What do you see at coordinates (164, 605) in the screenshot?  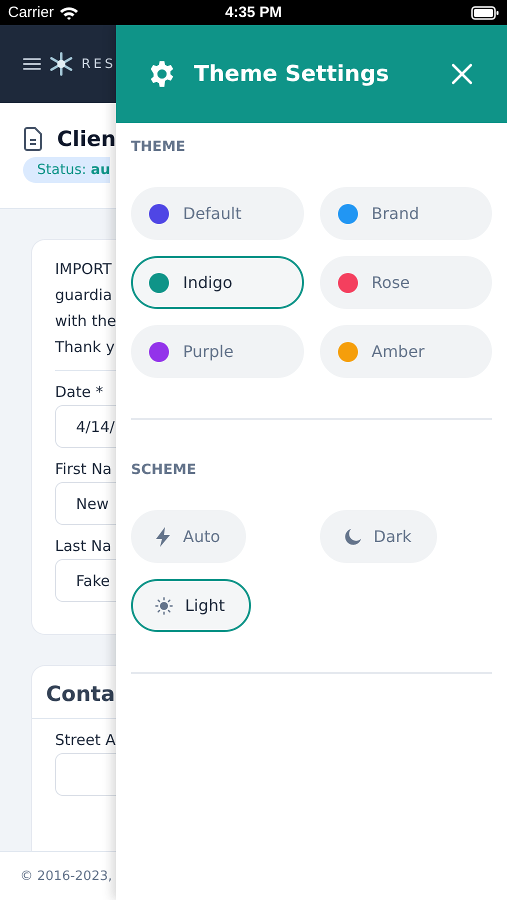 I see `sun-icon` at bounding box center [164, 605].